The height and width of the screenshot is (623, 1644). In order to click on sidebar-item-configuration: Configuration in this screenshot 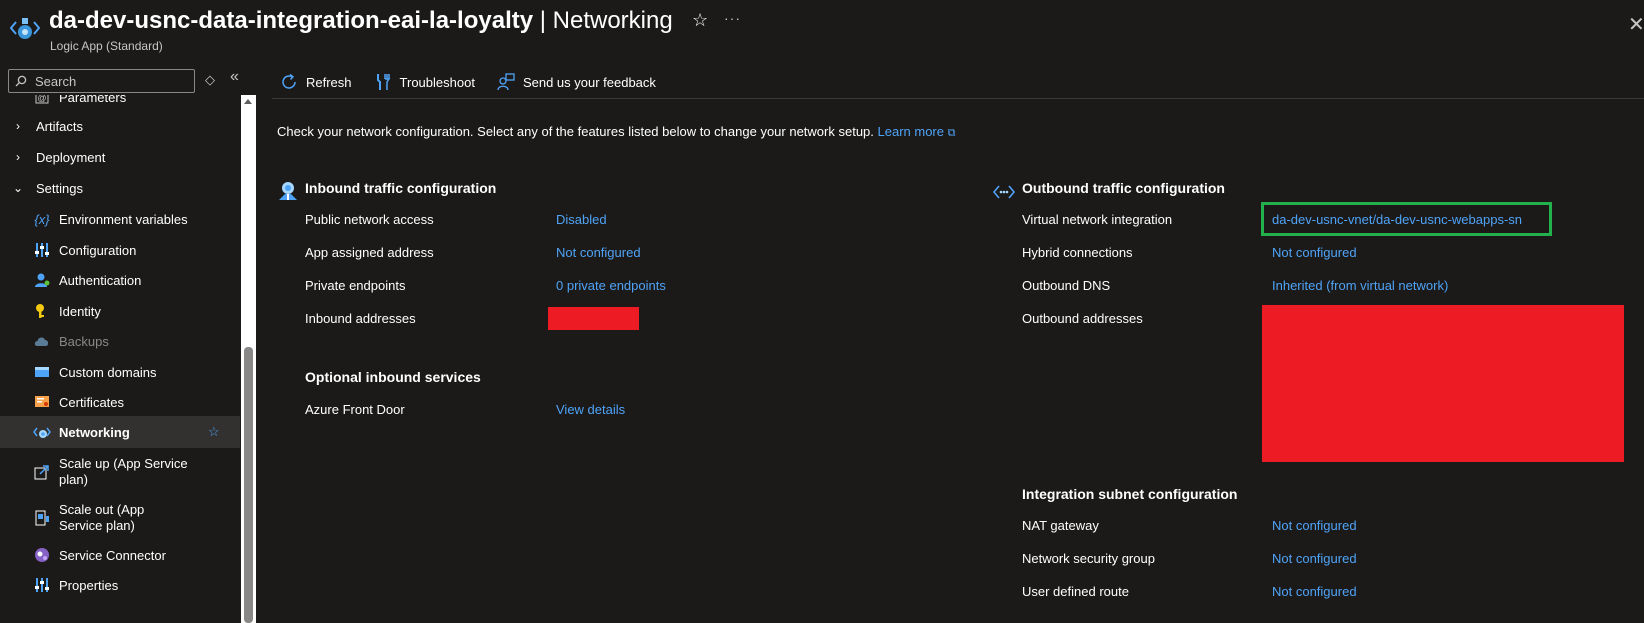, I will do `click(120, 250)`.